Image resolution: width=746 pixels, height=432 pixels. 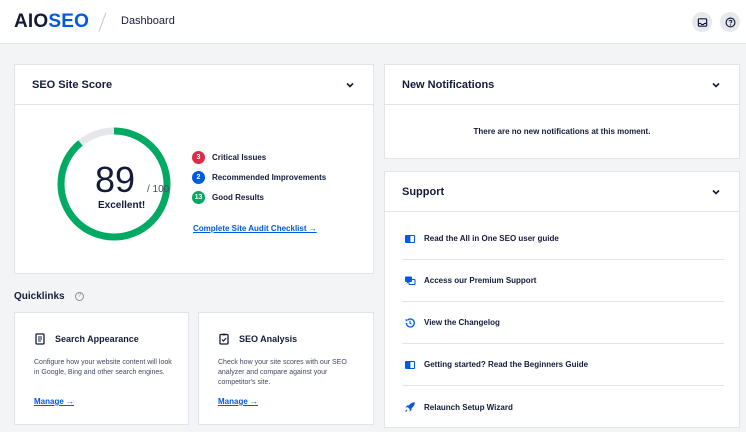 I want to click on quicklink-title: SEO Analysis, so click(x=268, y=339).